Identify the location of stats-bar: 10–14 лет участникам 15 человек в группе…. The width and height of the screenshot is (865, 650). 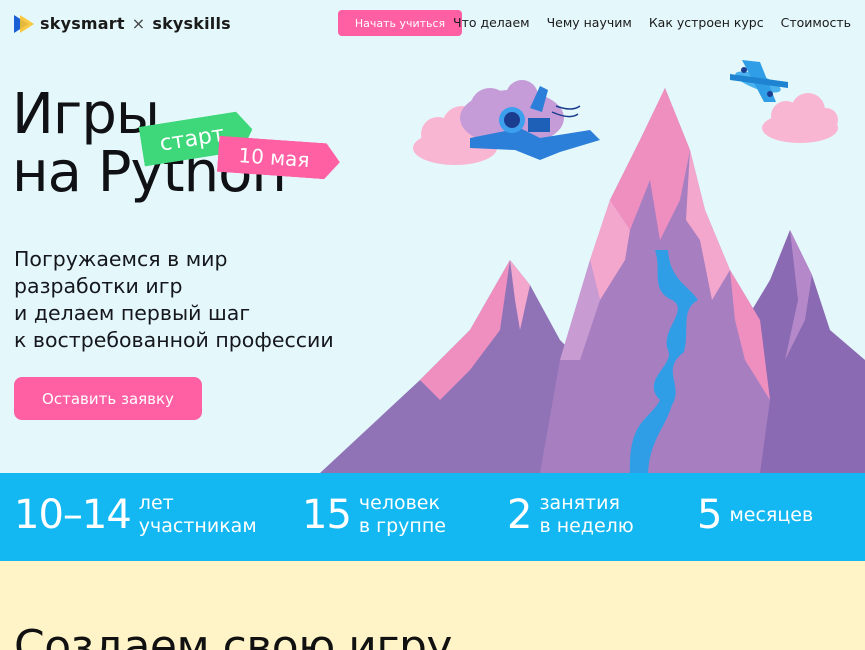
(432, 517).